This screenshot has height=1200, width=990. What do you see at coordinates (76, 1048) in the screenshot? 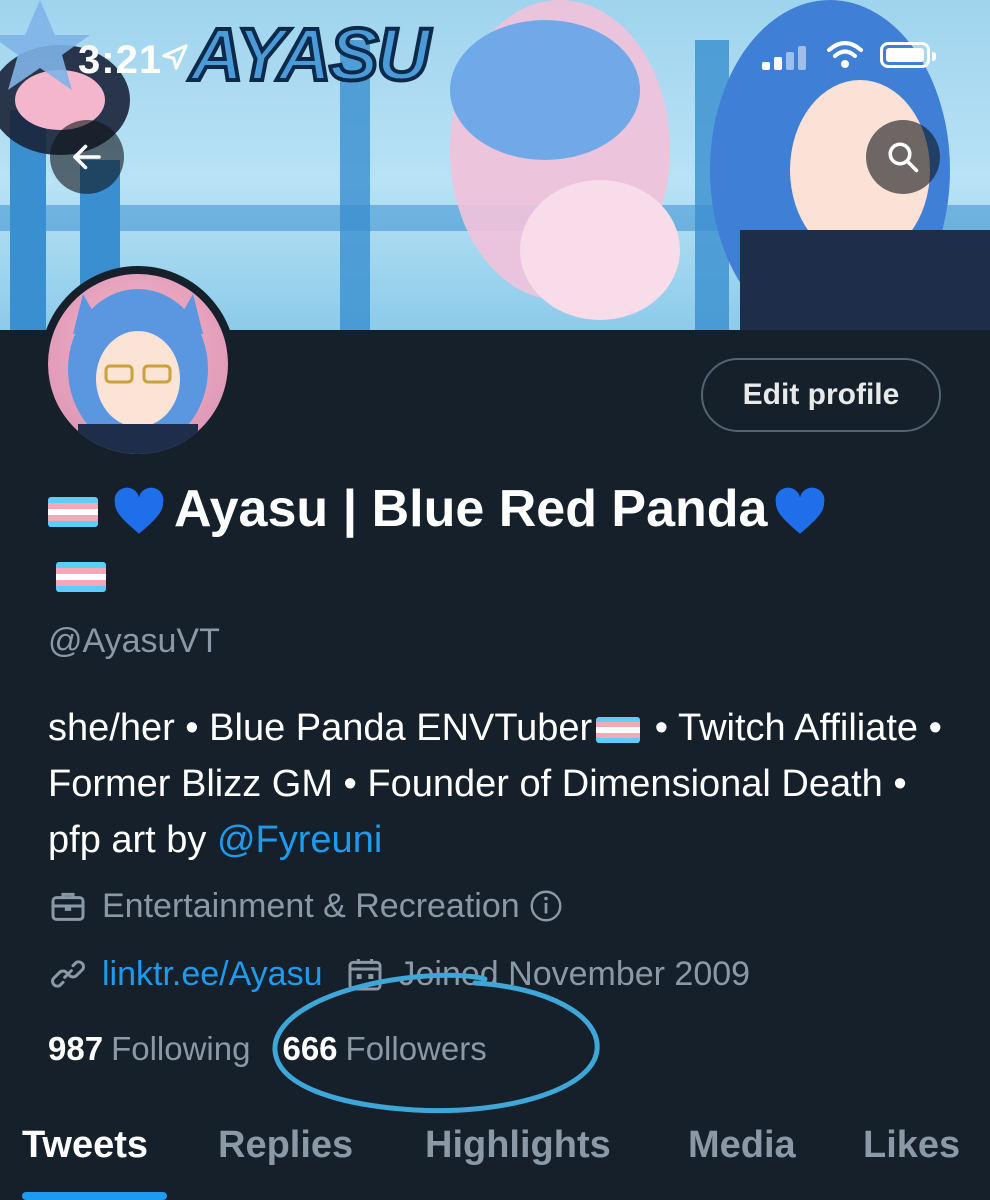
I see `following-count: 987` at bounding box center [76, 1048].